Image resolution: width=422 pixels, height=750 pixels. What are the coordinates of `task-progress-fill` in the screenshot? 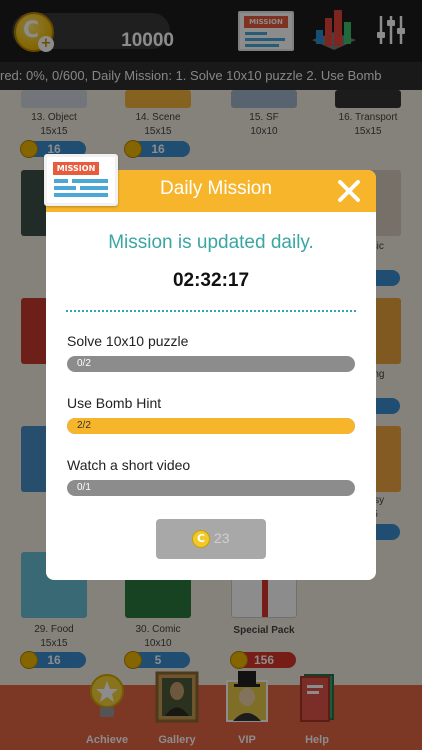 It's located at (211, 426).